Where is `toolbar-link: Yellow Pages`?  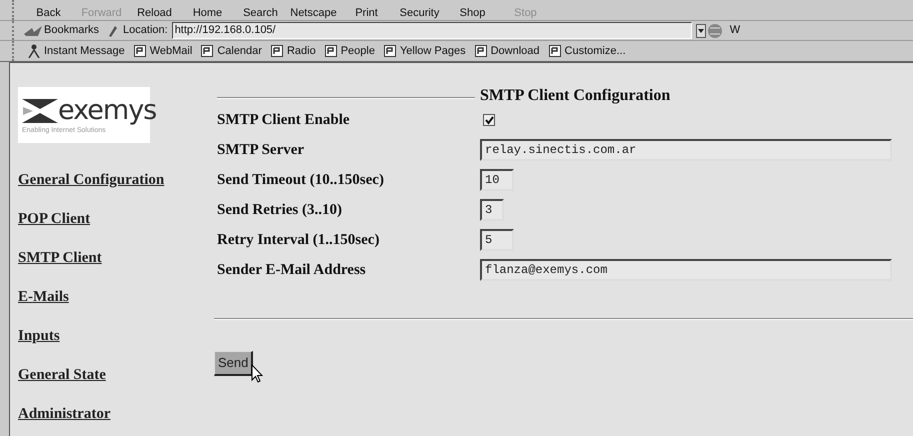 toolbar-link: Yellow Pages is located at coordinates (425, 51).